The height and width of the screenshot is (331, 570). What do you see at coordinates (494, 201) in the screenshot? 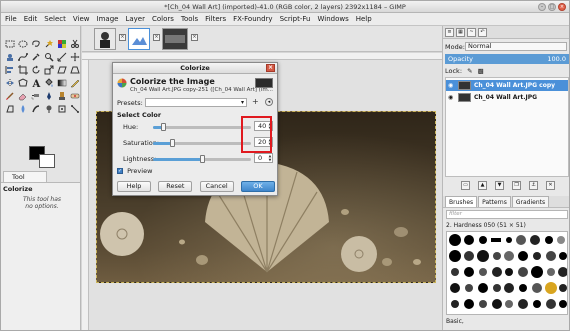
I see `tab-patterns: Patterns` at bounding box center [494, 201].